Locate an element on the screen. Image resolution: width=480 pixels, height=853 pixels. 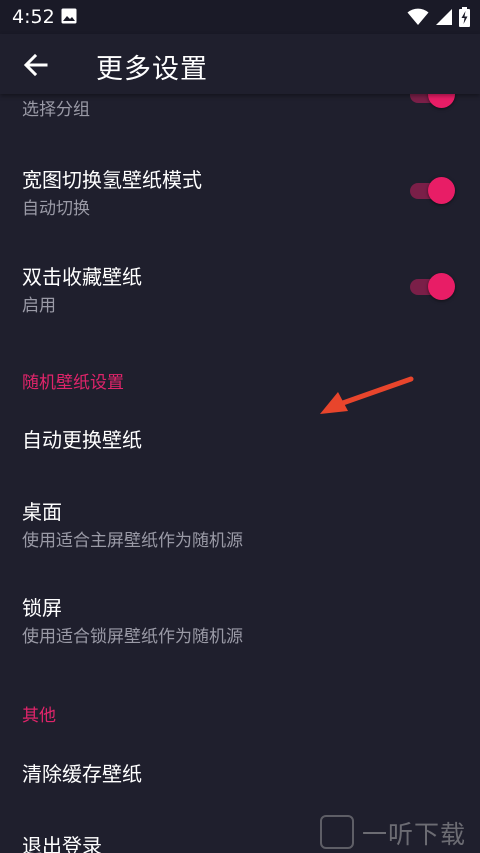
signal-icon is located at coordinates (444, 17).